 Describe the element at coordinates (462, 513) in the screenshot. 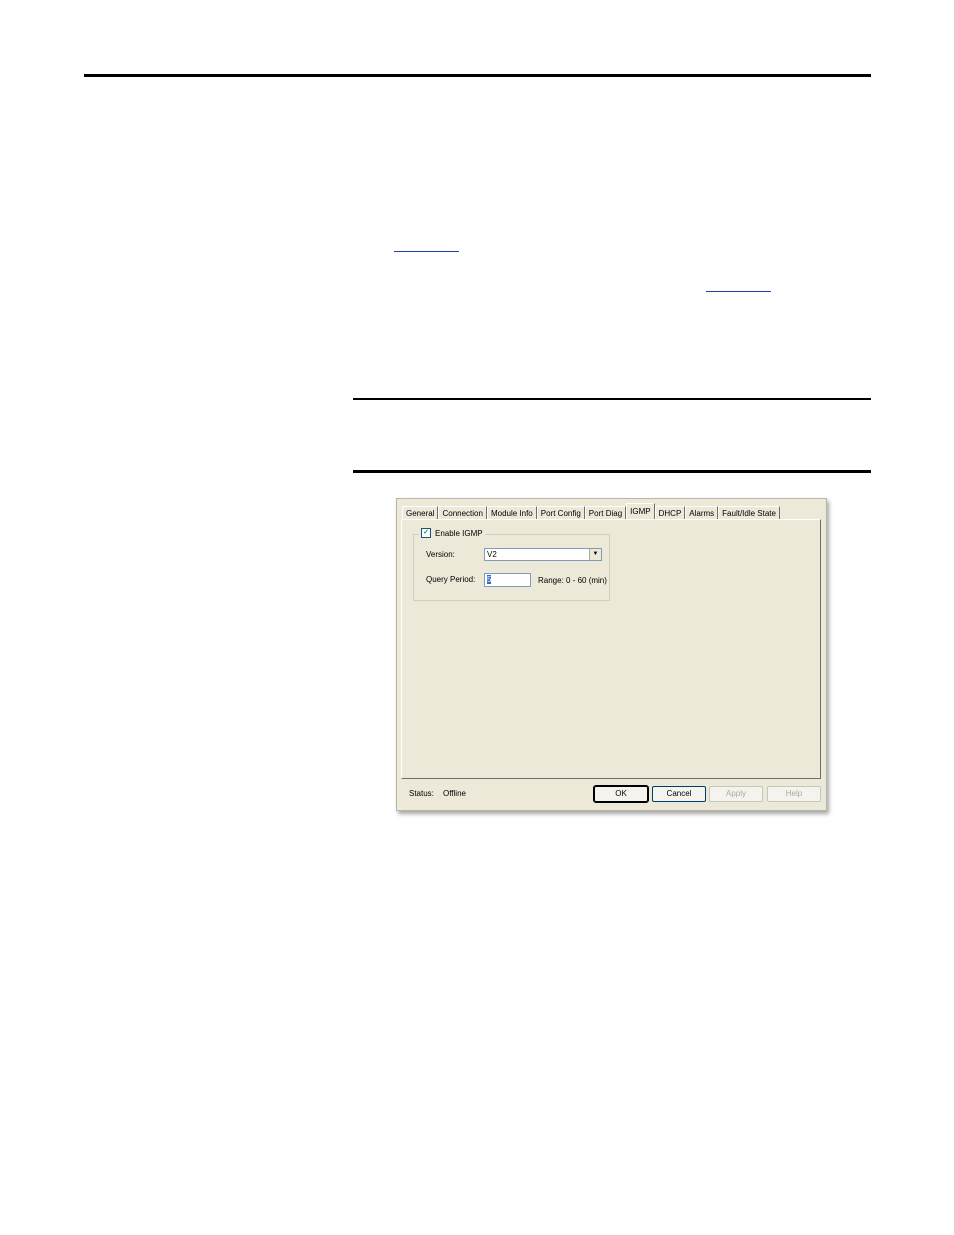

I see `tab-connection: Connection` at that location.